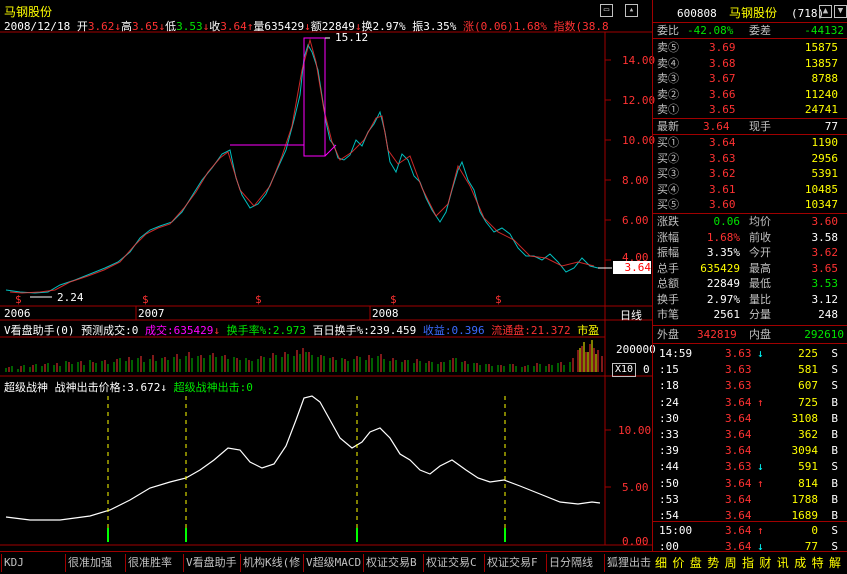 The height and width of the screenshot is (574, 847). Describe the element at coordinates (531, 330) in the screenshot. I see `float-shares-label: 流通盘:21.372` at that location.